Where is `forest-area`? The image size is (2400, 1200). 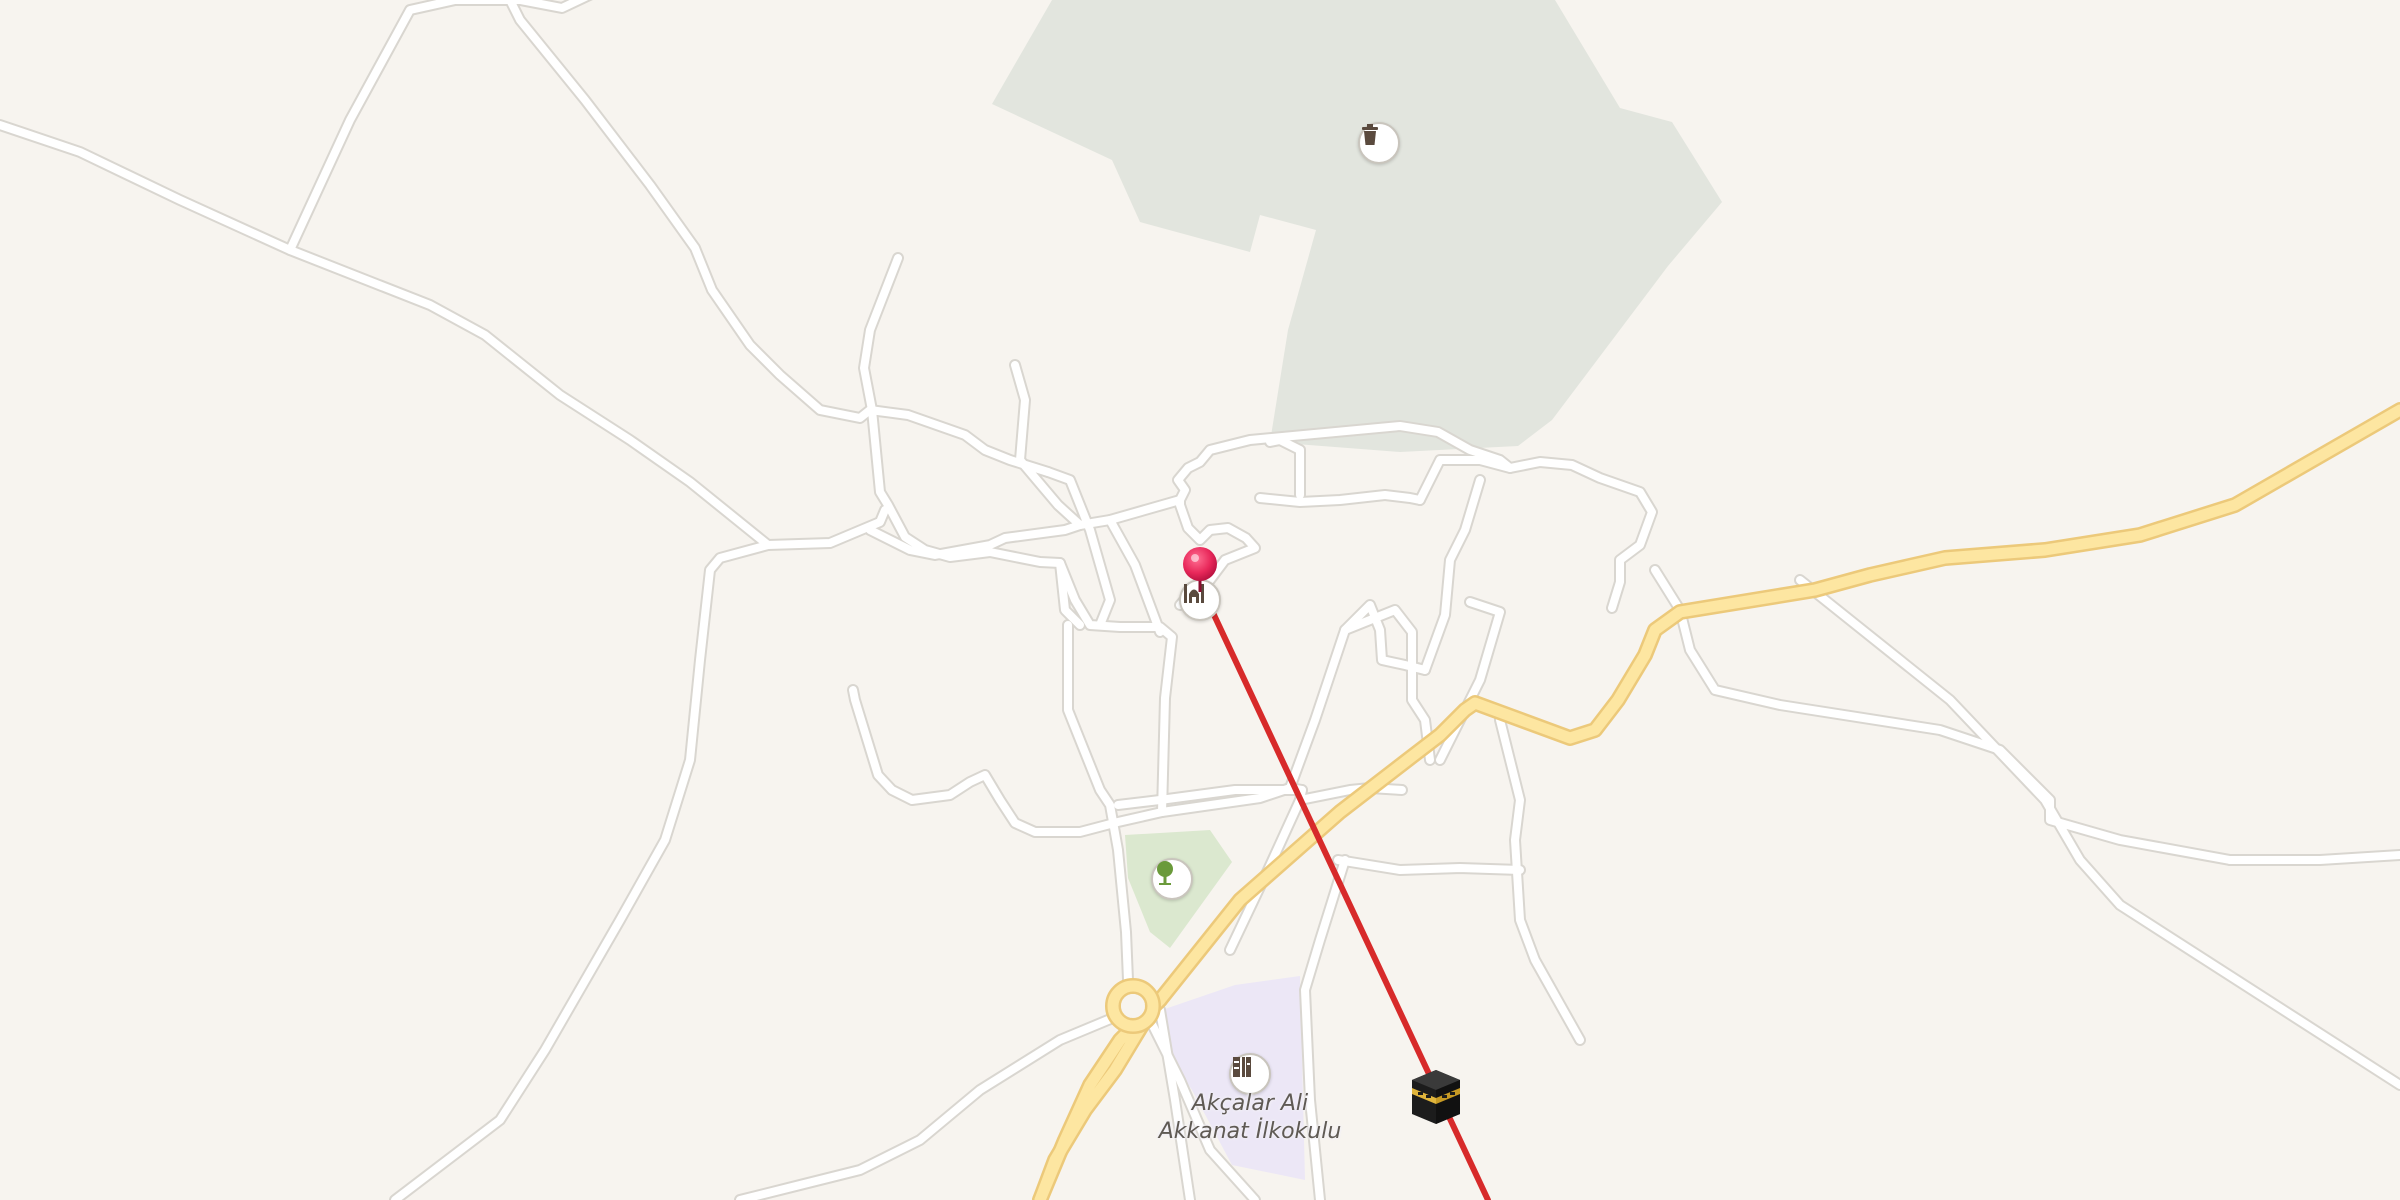 forest-area is located at coordinates (1357, 226).